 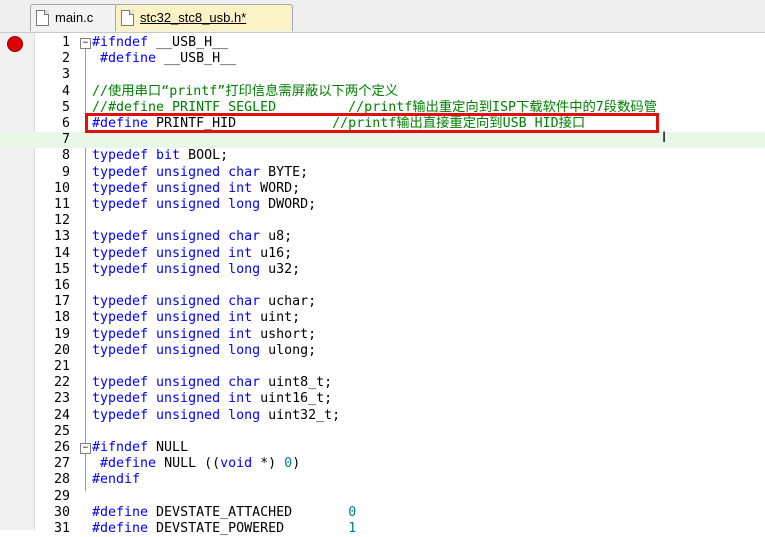 What do you see at coordinates (204, 351) in the screenshot?
I see `code-text: typedef unsigned long ulong;` at bounding box center [204, 351].